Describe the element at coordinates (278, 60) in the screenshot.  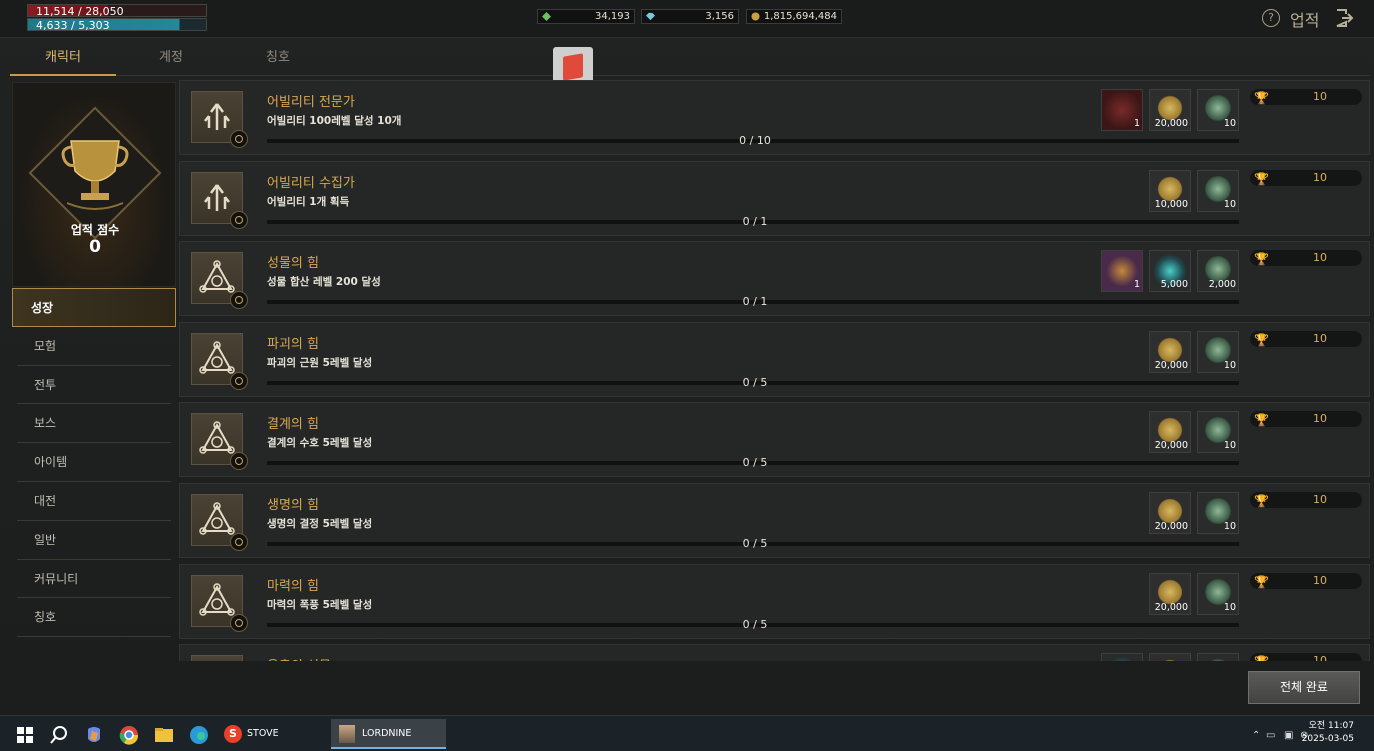
I see `tab-title: 칭호` at that location.